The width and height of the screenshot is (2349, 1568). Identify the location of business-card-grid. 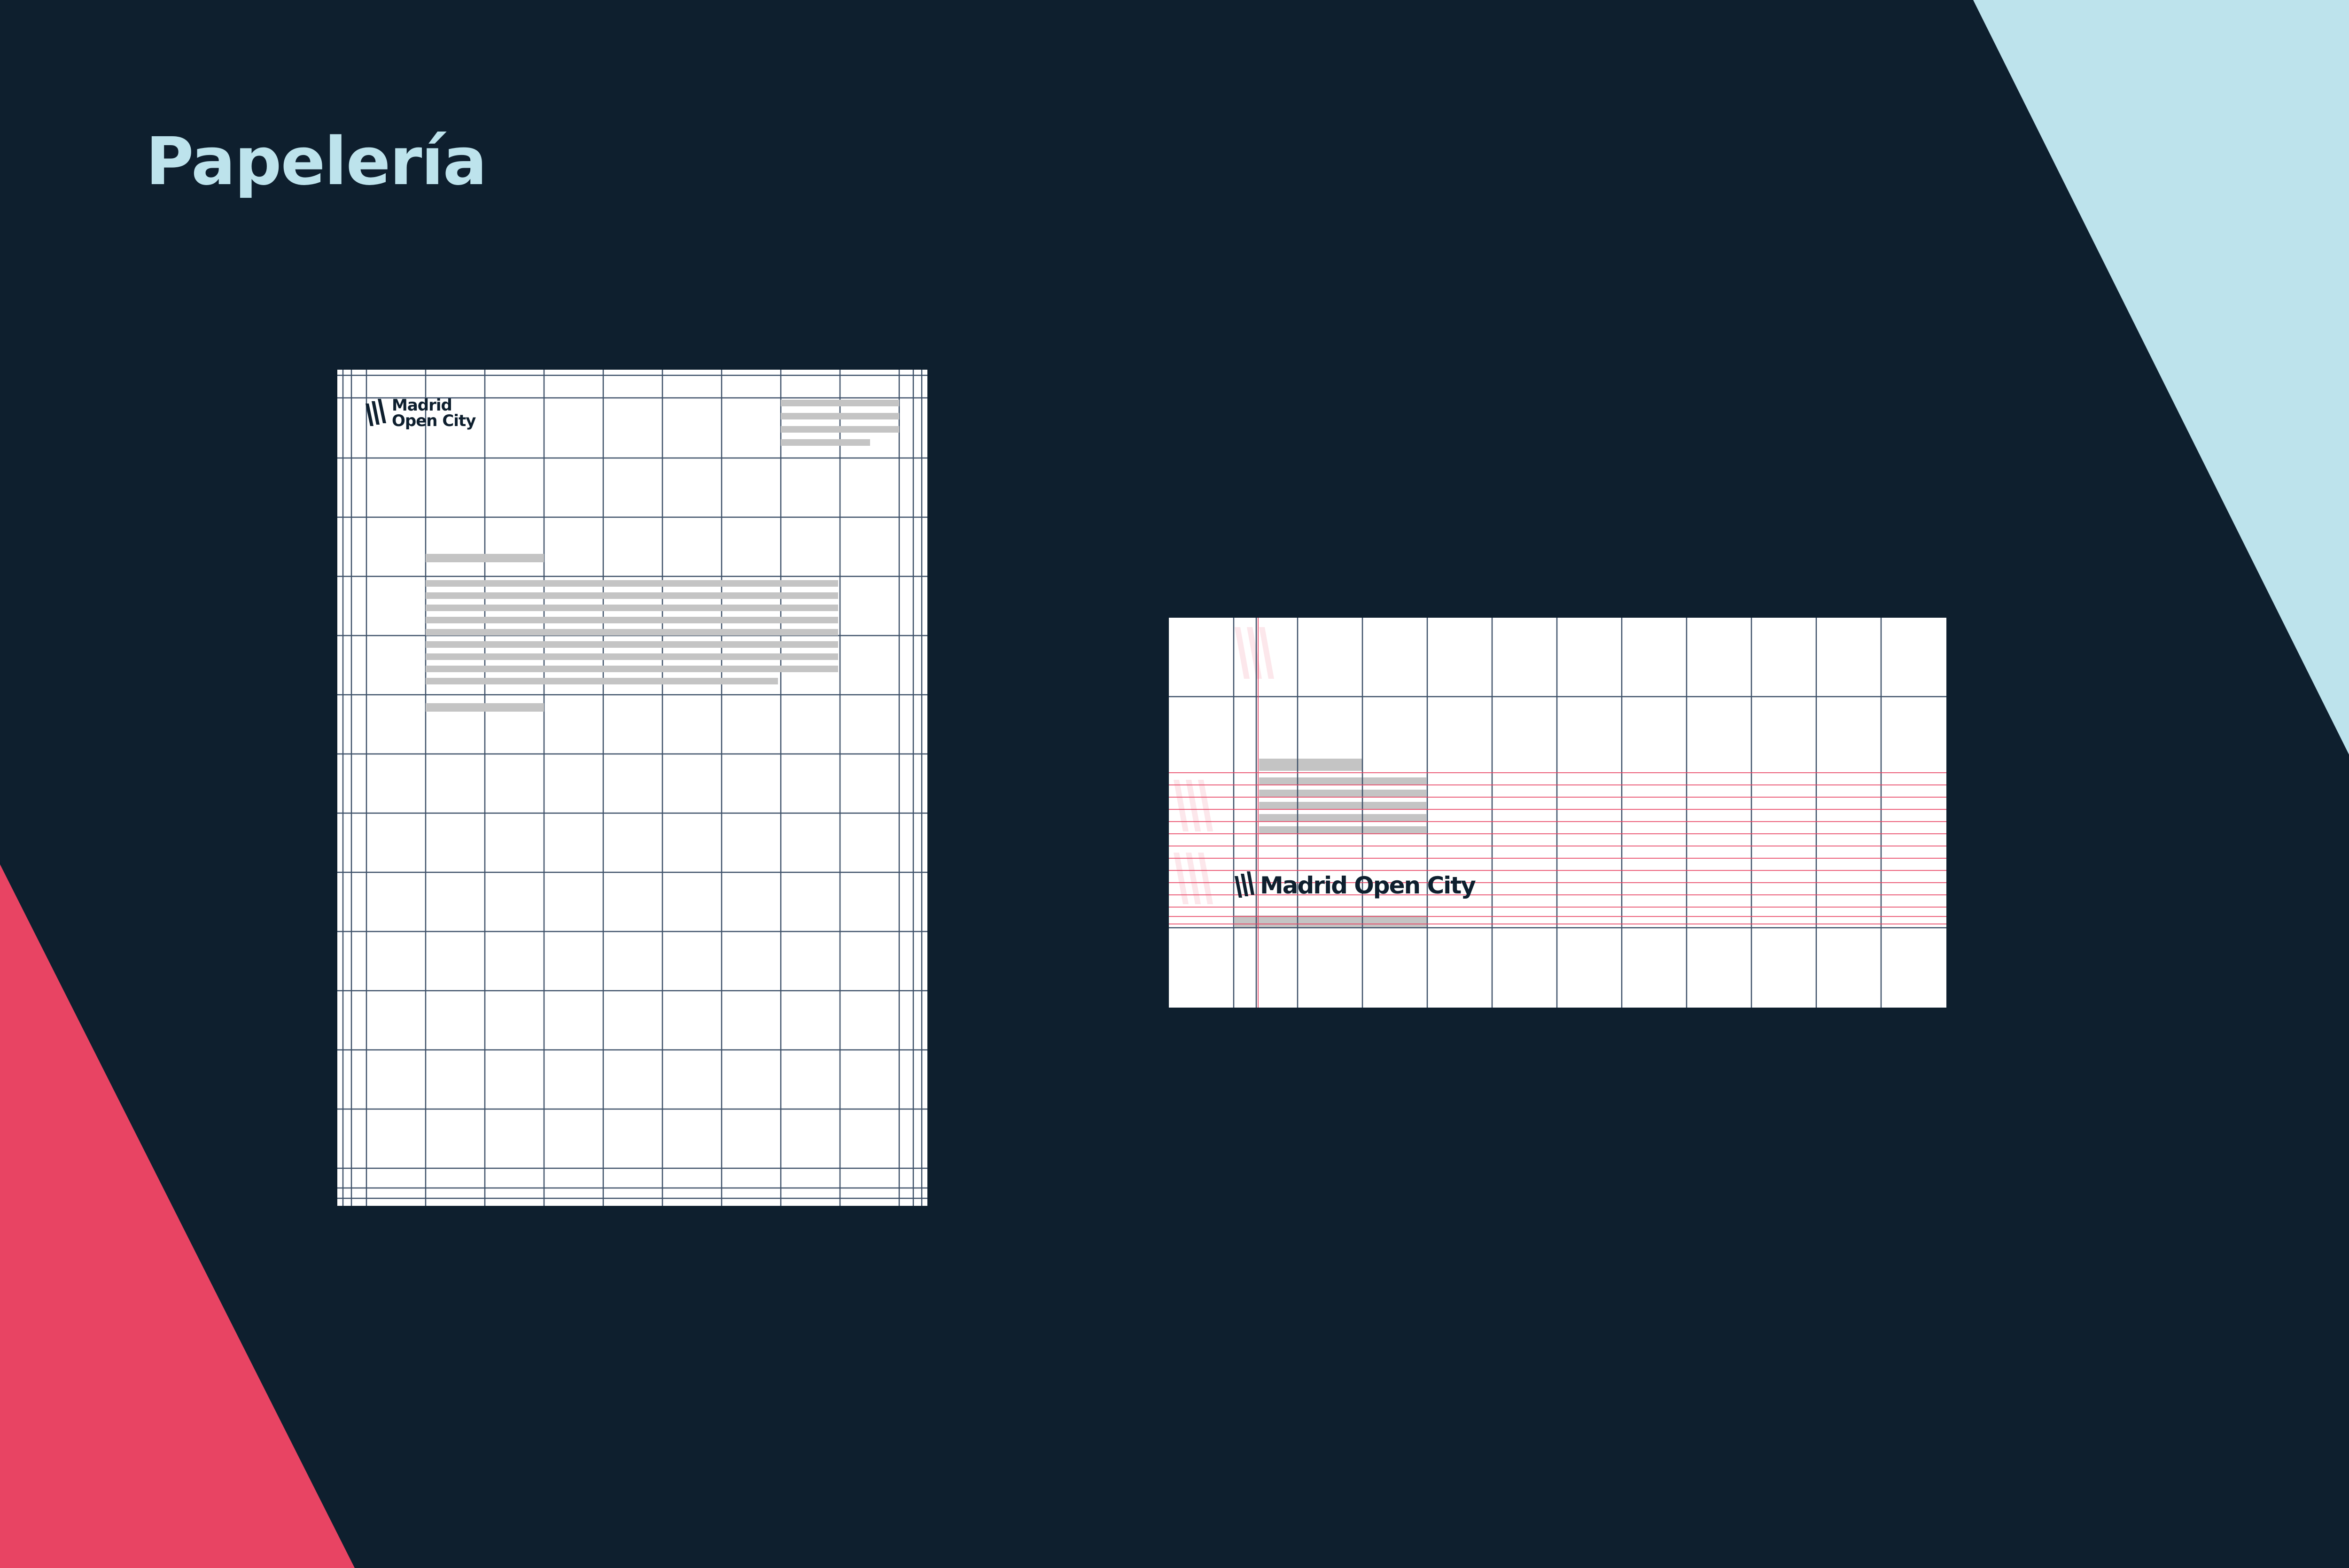
(1557, 813).